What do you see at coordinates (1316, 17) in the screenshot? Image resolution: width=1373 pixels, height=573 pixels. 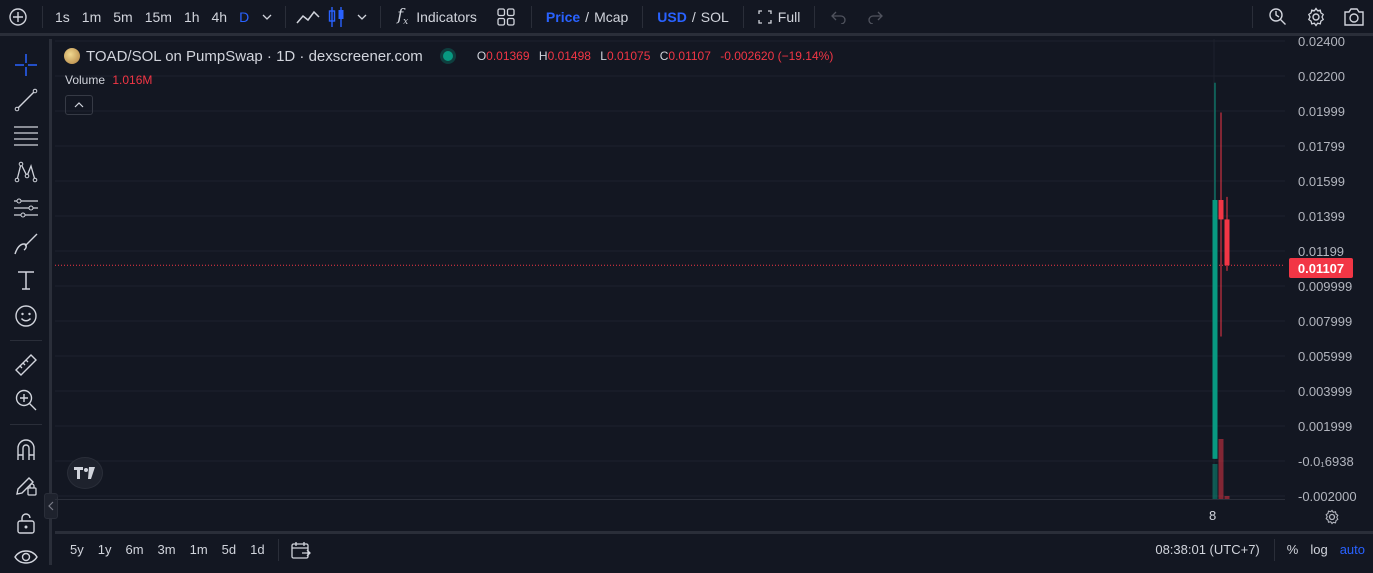 I see `settings-gear-icon` at bounding box center [1316, 17].